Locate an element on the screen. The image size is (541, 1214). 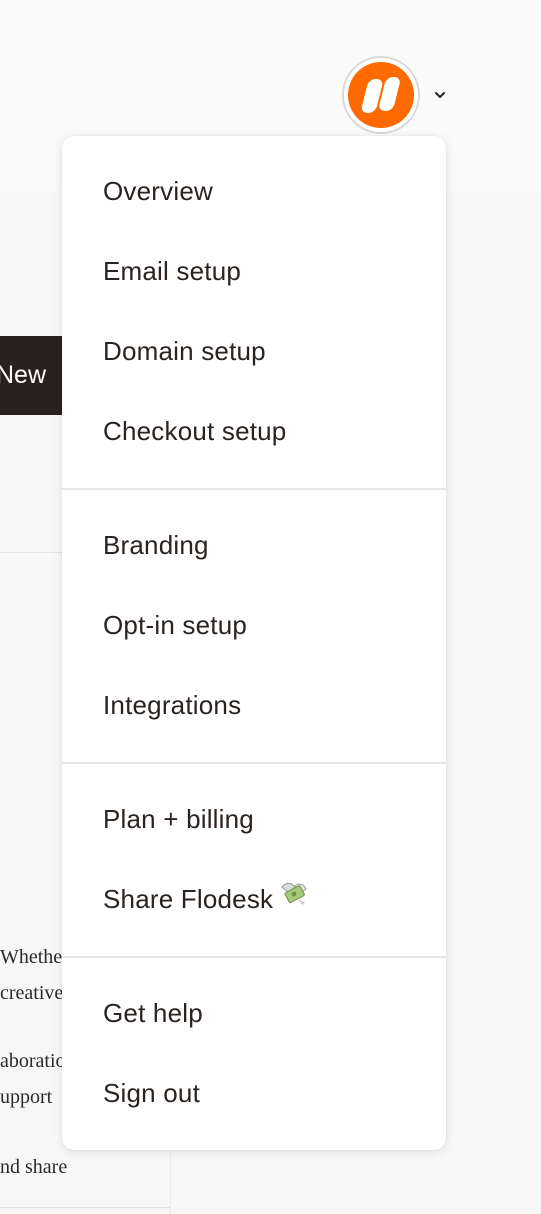
menu-item-email-setup: Email setup is located at coordinates (254, 271).